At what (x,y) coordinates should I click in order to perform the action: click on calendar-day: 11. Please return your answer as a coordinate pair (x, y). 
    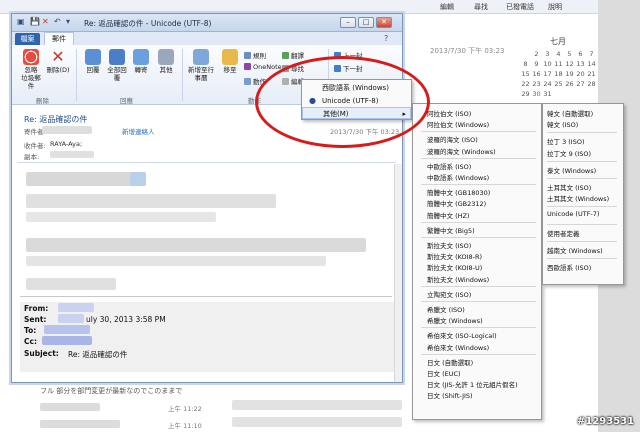
    Looking at the image, I should click on (558, 64).